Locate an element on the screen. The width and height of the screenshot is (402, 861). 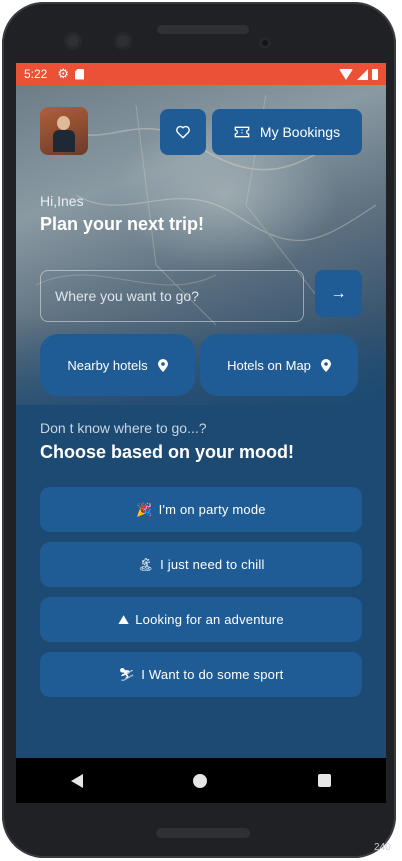
greeting-text: Hi,Ines is located at coordinates (62, 201).